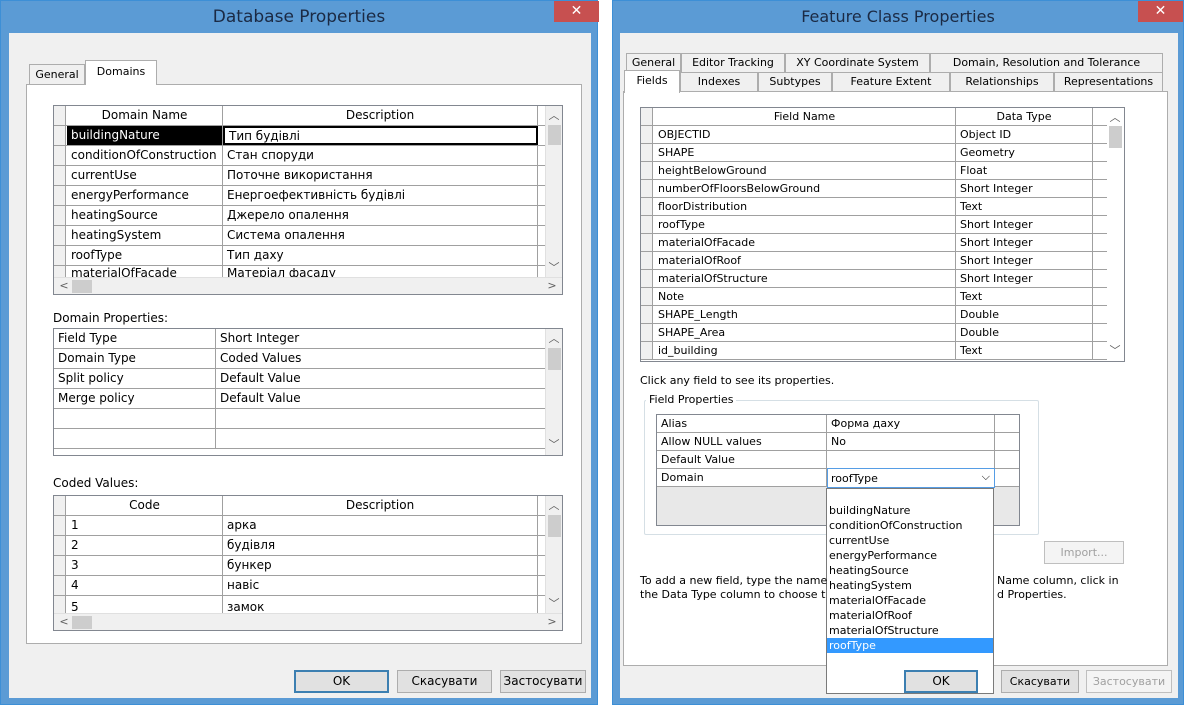 The width and height of the screenshot is (1184, 705). I want to click on table-row: heatingSource Джерело опалення, so click(308, 216).